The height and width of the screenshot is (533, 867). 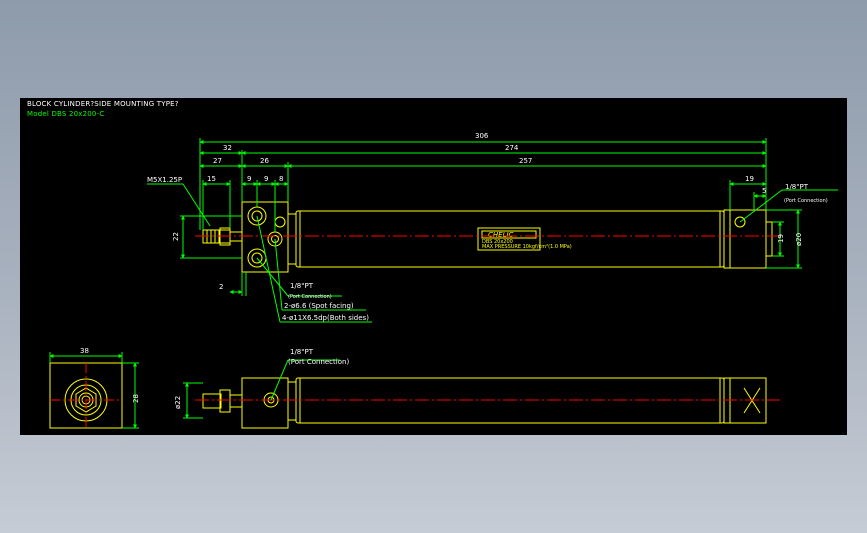 I want to click on dim-15: 15, so click(x=211, y=179).